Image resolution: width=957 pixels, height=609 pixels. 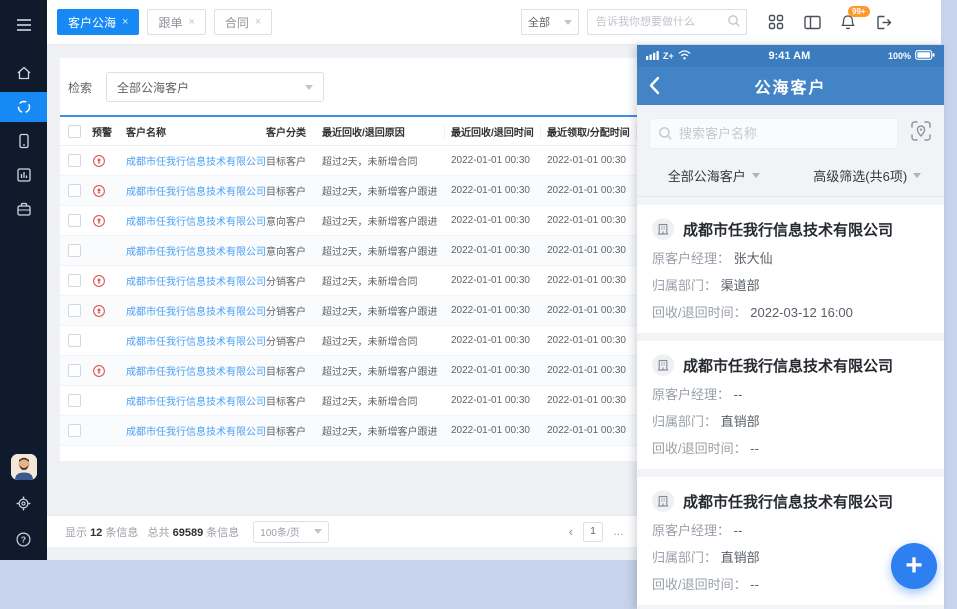 I want to click on card-manager-line: 原客户经理： 张大仙, so click(x=790, y=257).